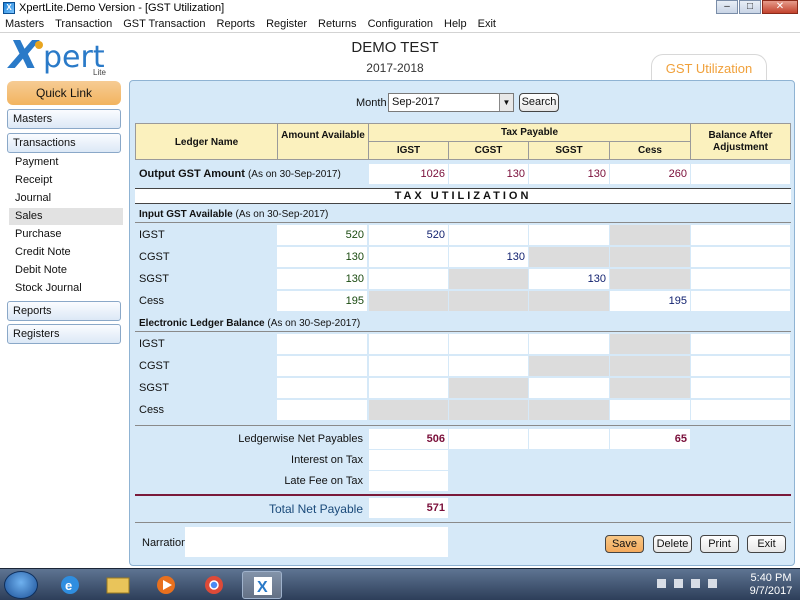 This screenshot has width=800, height=600. I want to click on elb-cess-balance, so click(740, 410).